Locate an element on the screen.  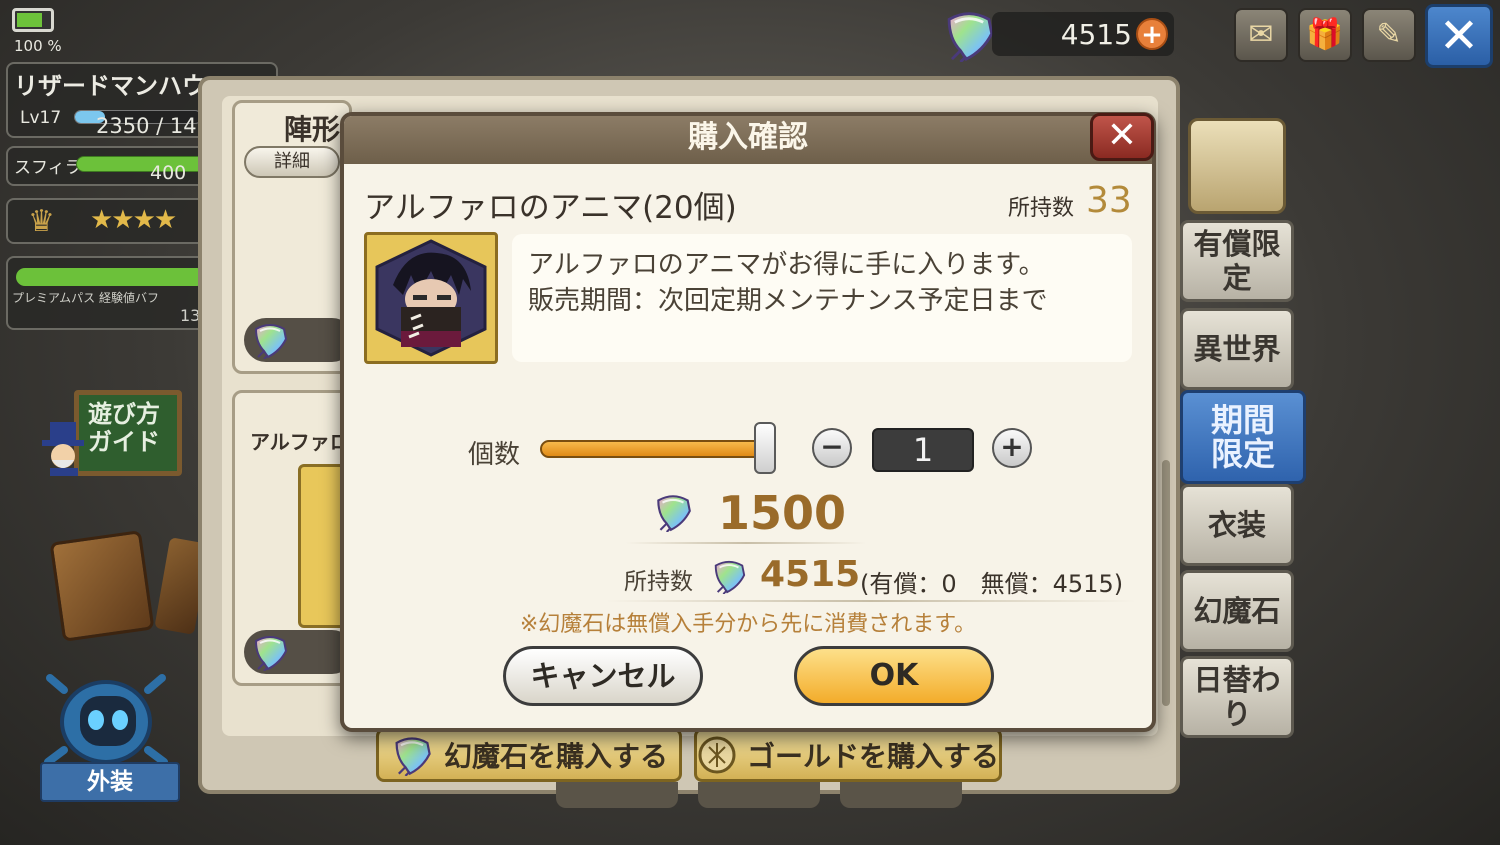
gift-box-icon: 🎁 is located at coordinates (1325, 34).